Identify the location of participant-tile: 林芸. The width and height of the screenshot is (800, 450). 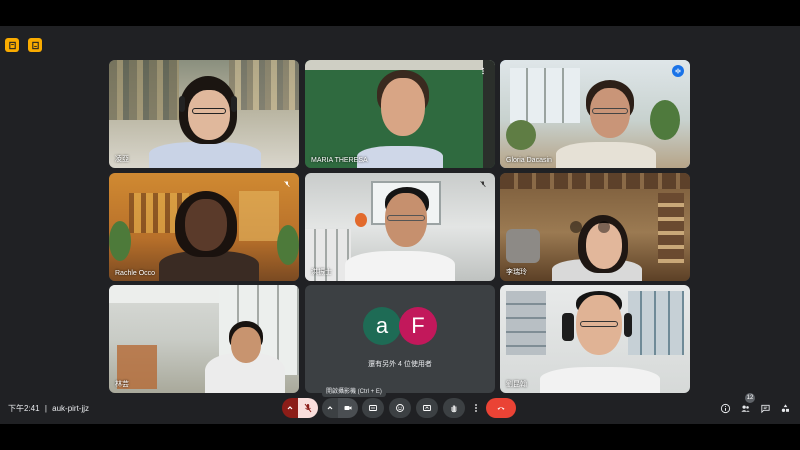
(204, 339).